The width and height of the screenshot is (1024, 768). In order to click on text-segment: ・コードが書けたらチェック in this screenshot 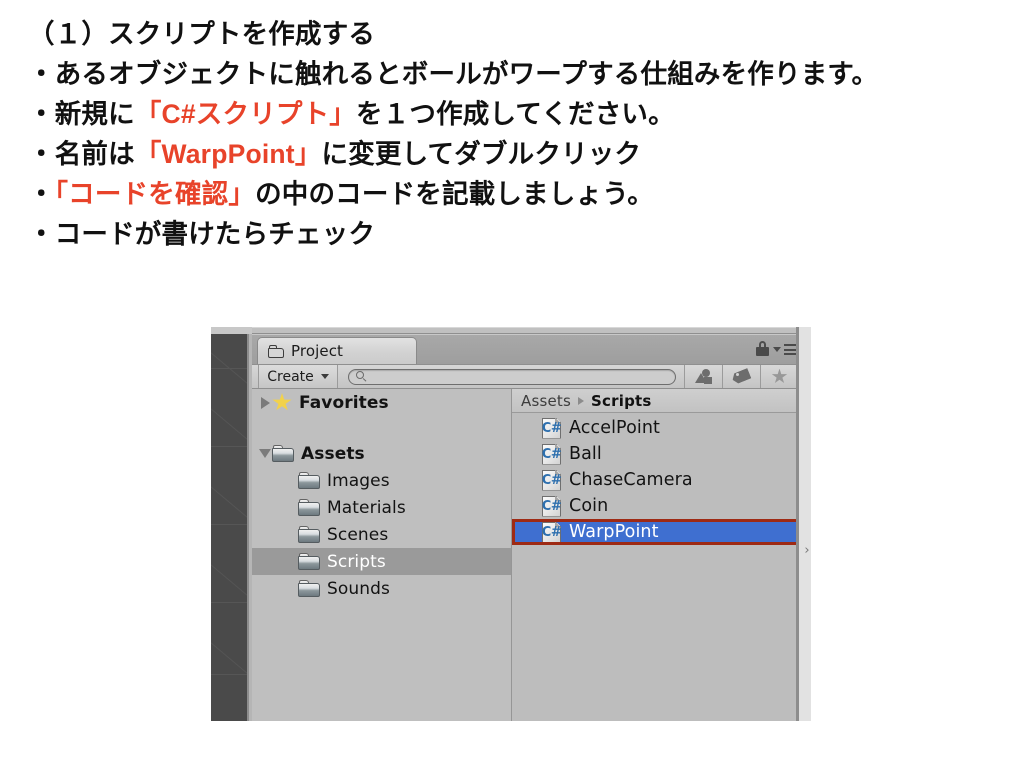, I will do `click(202, 234)`.